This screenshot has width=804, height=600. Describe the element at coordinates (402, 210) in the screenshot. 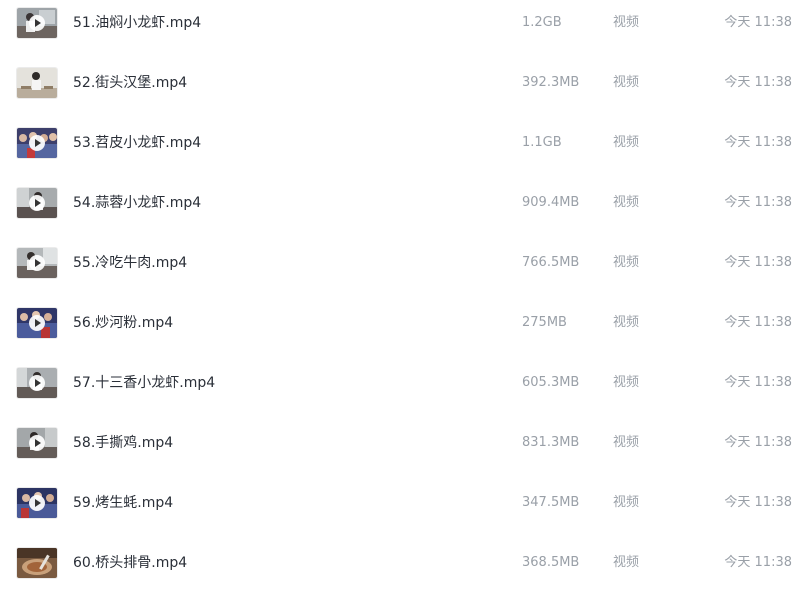

I see `file-row: 54.蒜蓉小龙虾.mp4 909.4MB 视频 今天 11:38` at that location.